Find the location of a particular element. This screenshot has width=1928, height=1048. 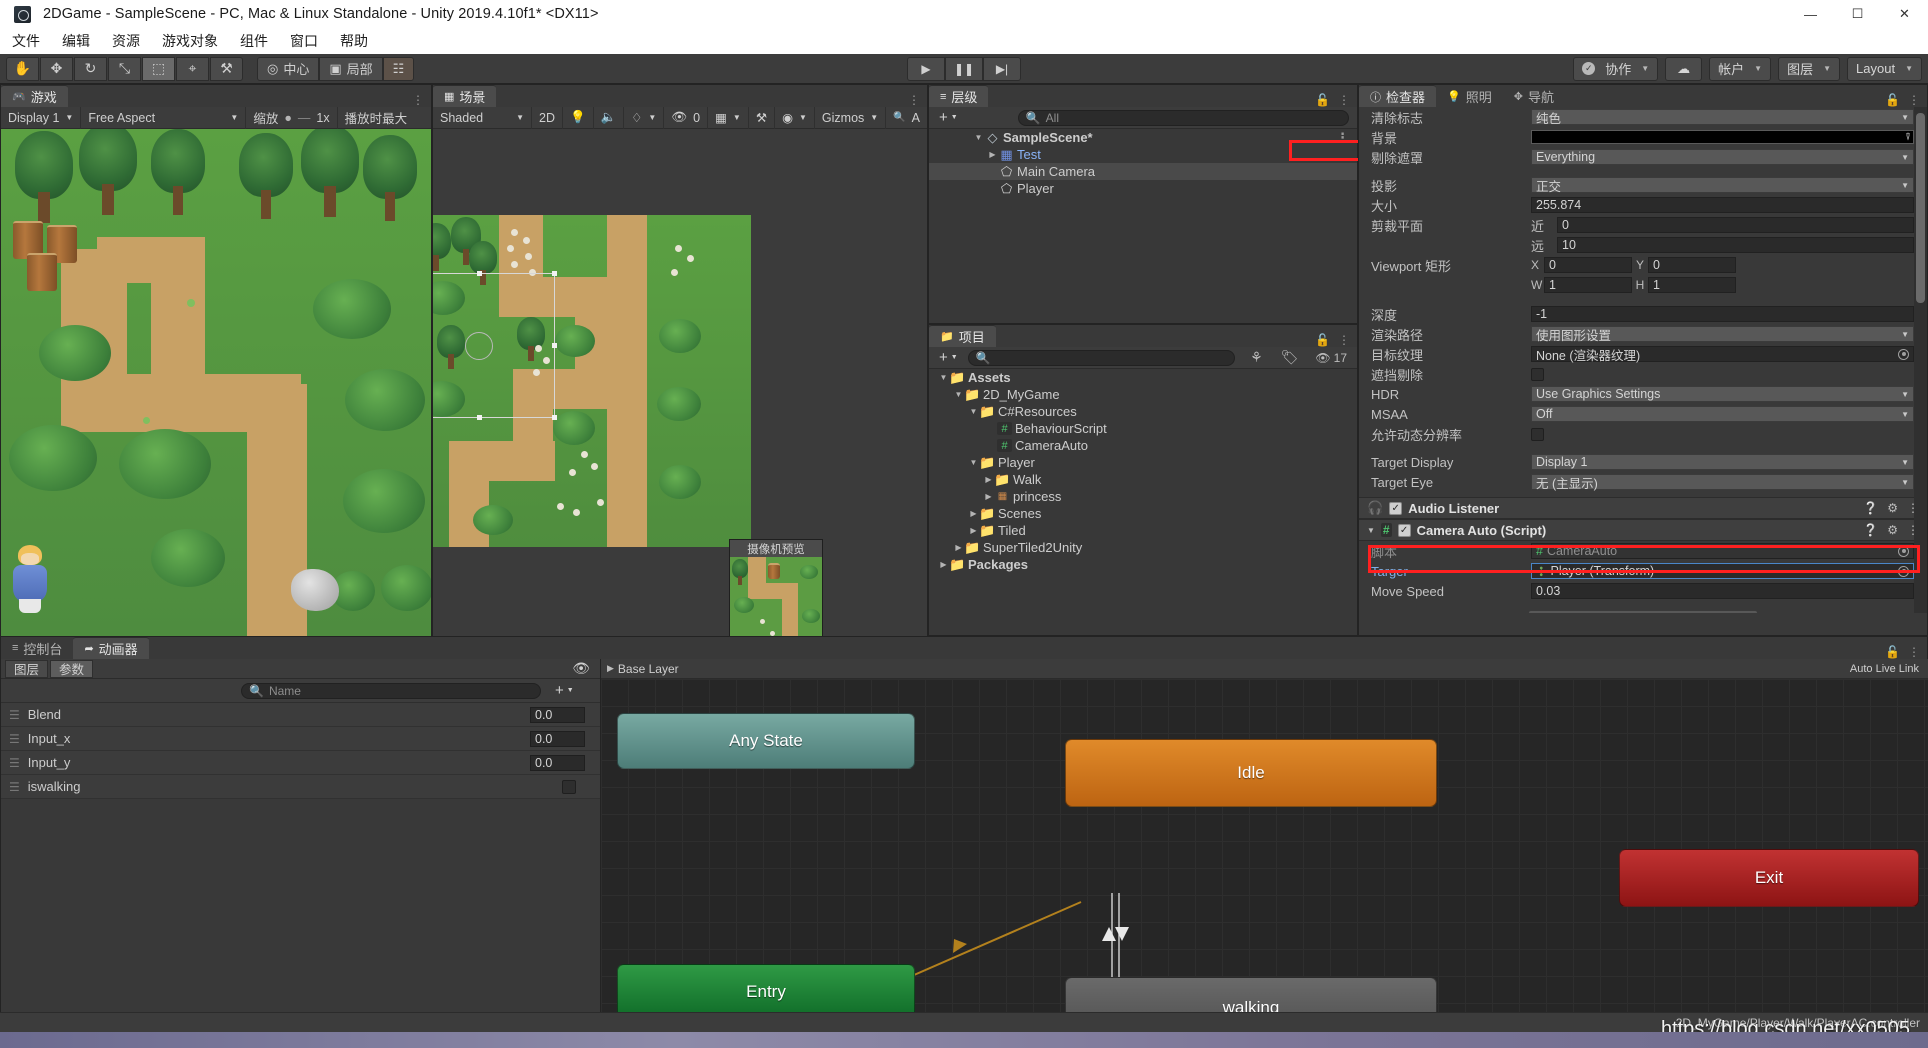

add-parameter-button: + ▼ is located at coordinates (564, 690).